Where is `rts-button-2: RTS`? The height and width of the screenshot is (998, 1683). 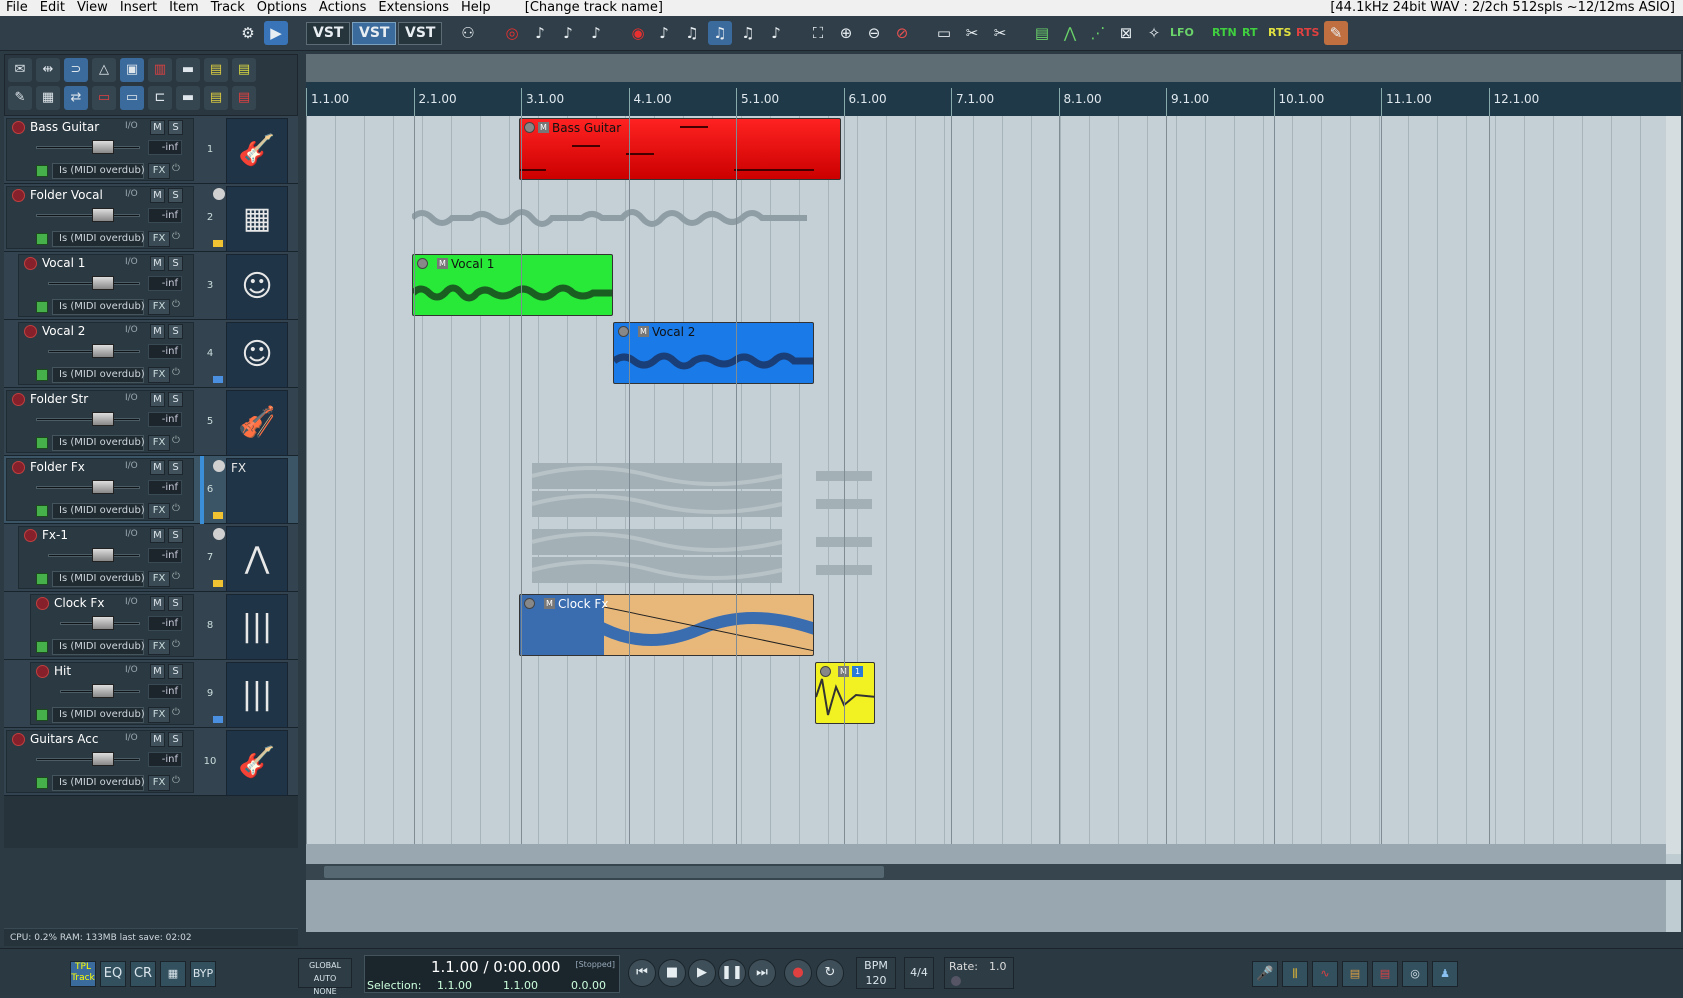
rts-button-2: RTS is located at coordinates (1307, 32).